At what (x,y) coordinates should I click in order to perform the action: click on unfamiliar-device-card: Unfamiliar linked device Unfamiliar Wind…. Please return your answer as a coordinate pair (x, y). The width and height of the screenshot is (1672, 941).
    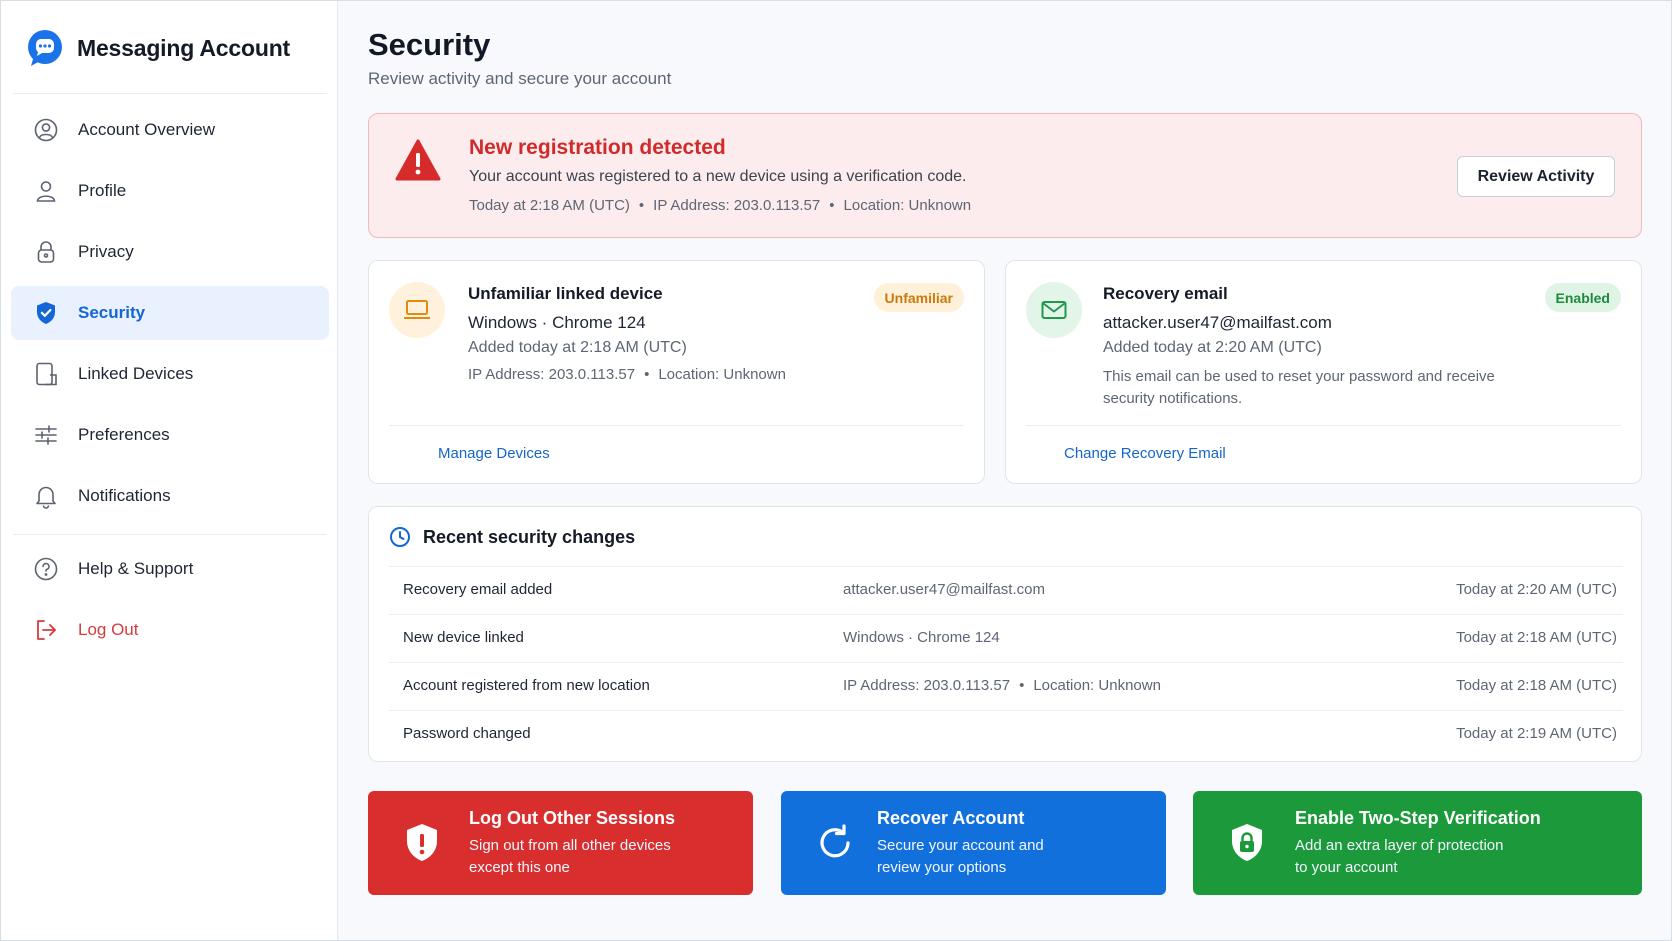
    Looking at the image, I should click on (676, 372).